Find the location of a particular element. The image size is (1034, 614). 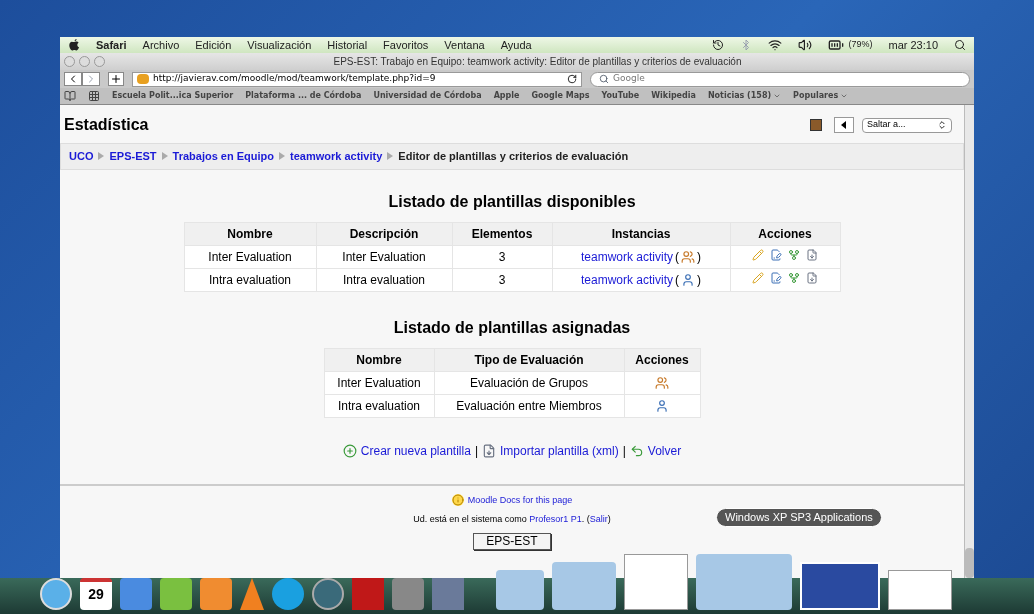

menu-item: Ventana is located at coordinates (464, 45).